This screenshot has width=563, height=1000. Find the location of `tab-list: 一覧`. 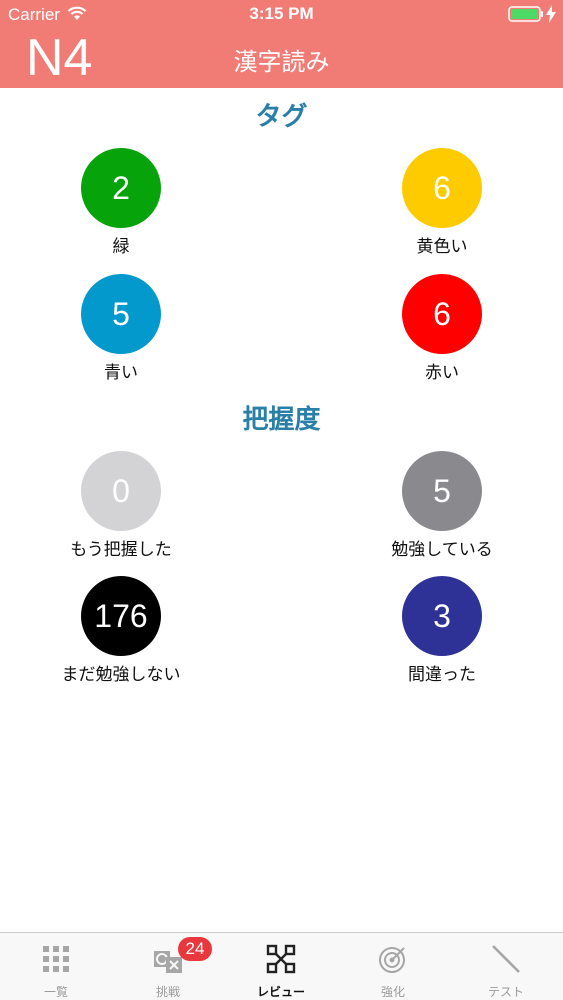

tab-list: 一覧 is located at coordinates (56, 966).